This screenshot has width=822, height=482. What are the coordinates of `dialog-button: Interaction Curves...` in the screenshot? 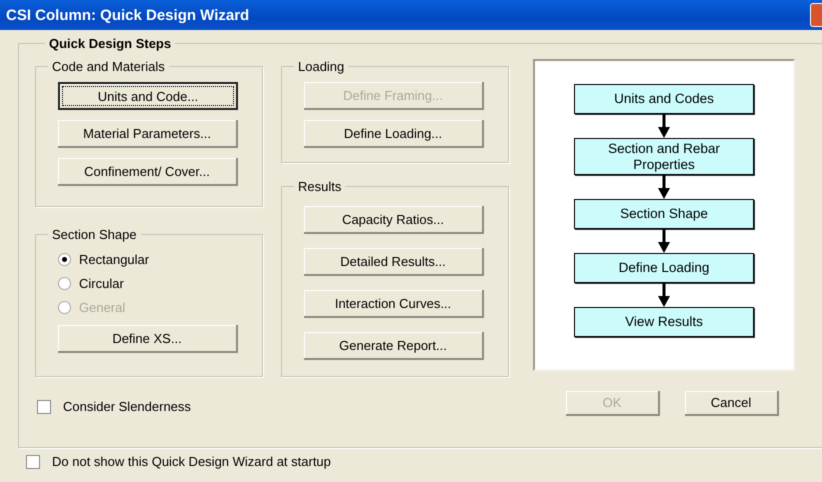 It's located at (394, 304).